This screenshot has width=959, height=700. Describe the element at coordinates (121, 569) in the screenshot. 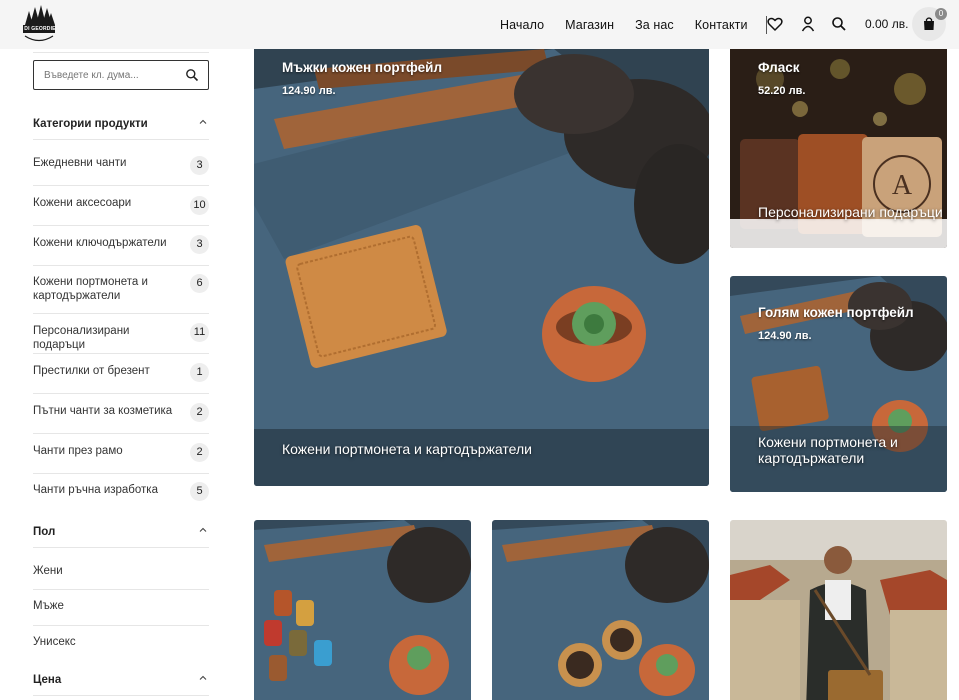

I see `gender-option-women: Жени` at that location.